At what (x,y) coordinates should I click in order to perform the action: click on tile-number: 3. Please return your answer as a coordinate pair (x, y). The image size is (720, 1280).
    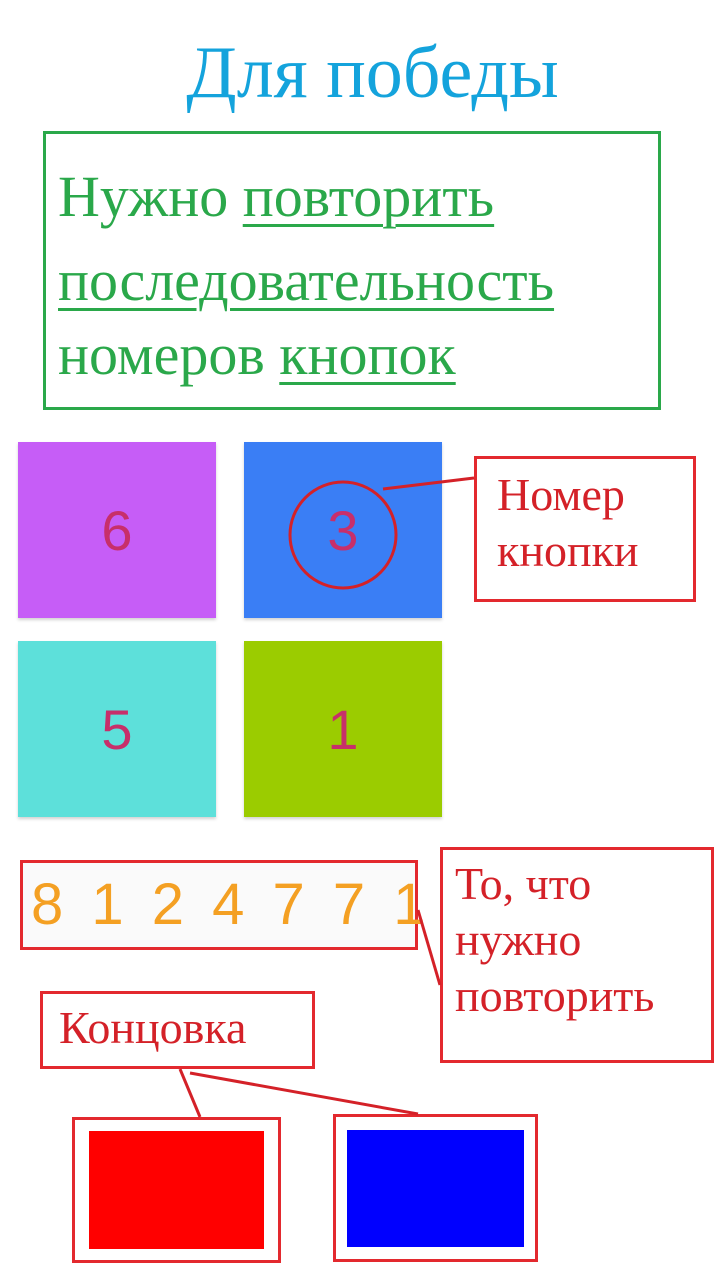
    Looking at the image, I should click on (343, 530).